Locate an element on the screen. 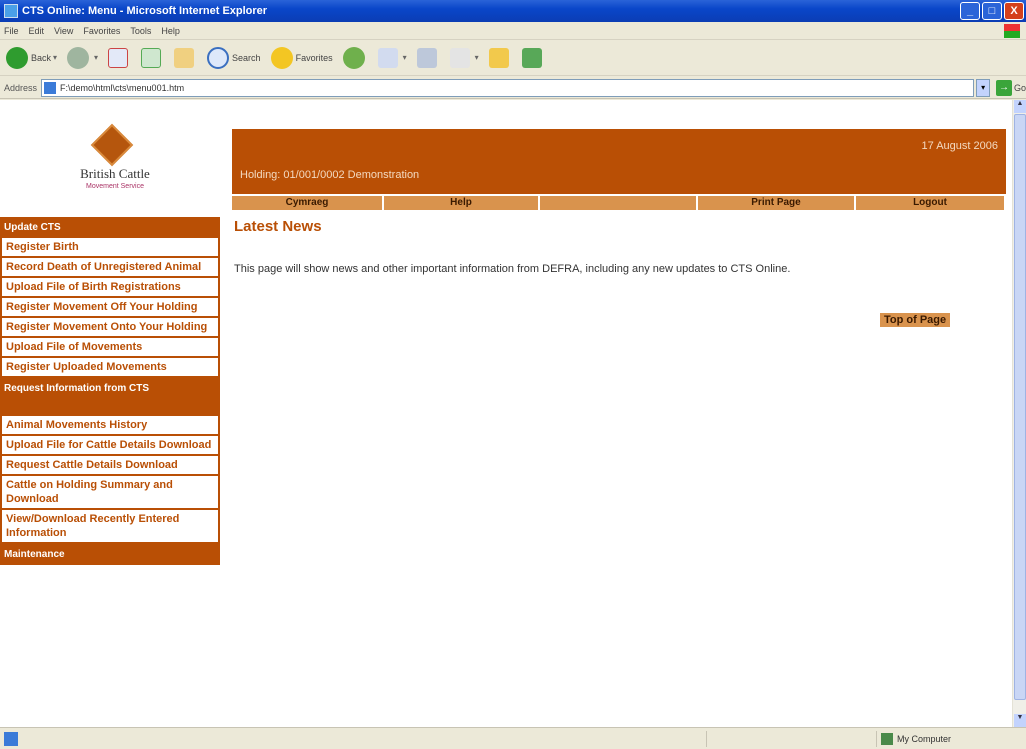 The width and height of the screenshot is (1026, 749). menu-edit: Edit is located at coordinates (37, 31).